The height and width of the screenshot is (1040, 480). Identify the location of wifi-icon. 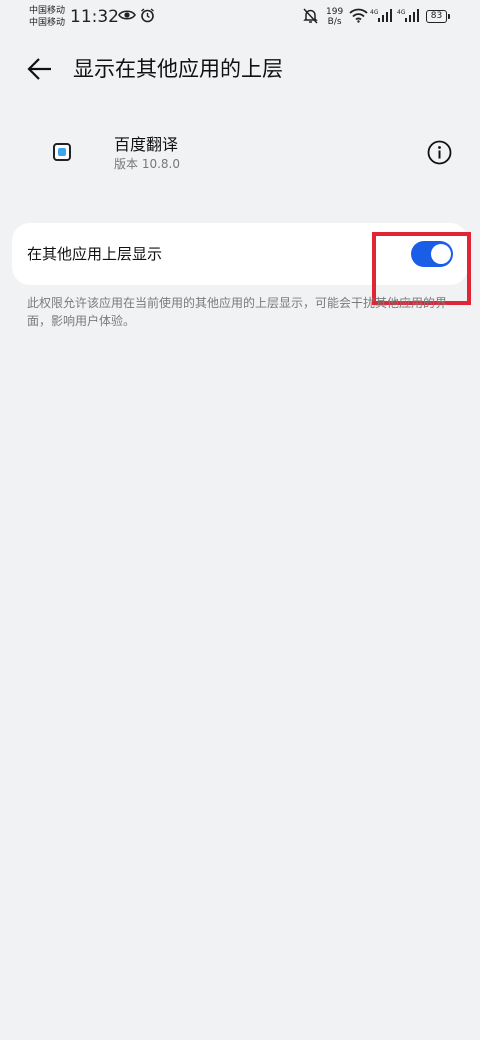
(358, 15).